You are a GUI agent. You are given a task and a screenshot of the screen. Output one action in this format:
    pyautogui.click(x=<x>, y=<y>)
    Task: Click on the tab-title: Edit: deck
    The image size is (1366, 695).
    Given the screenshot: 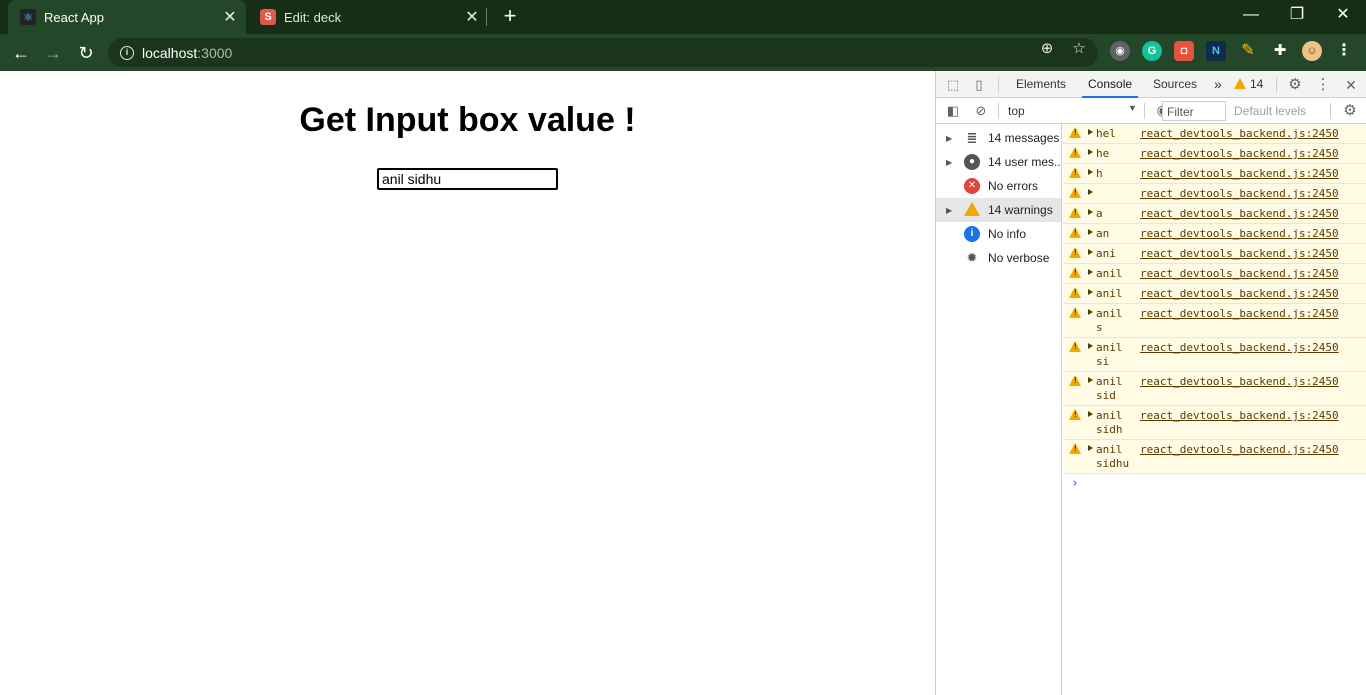 What is the action you would take?
    pyautogui.click(x=313, y=17)
    